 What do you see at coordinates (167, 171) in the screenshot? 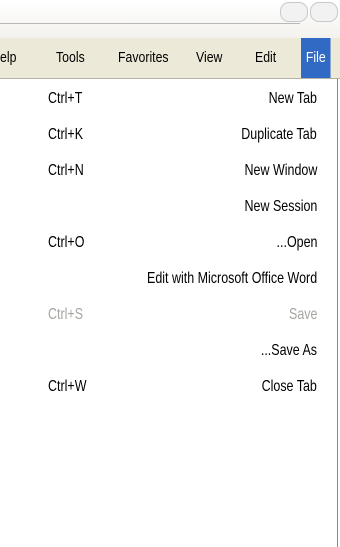
I see `menu-item-new-window: Ctrl+N New Window` at bounding box center [167, 171].